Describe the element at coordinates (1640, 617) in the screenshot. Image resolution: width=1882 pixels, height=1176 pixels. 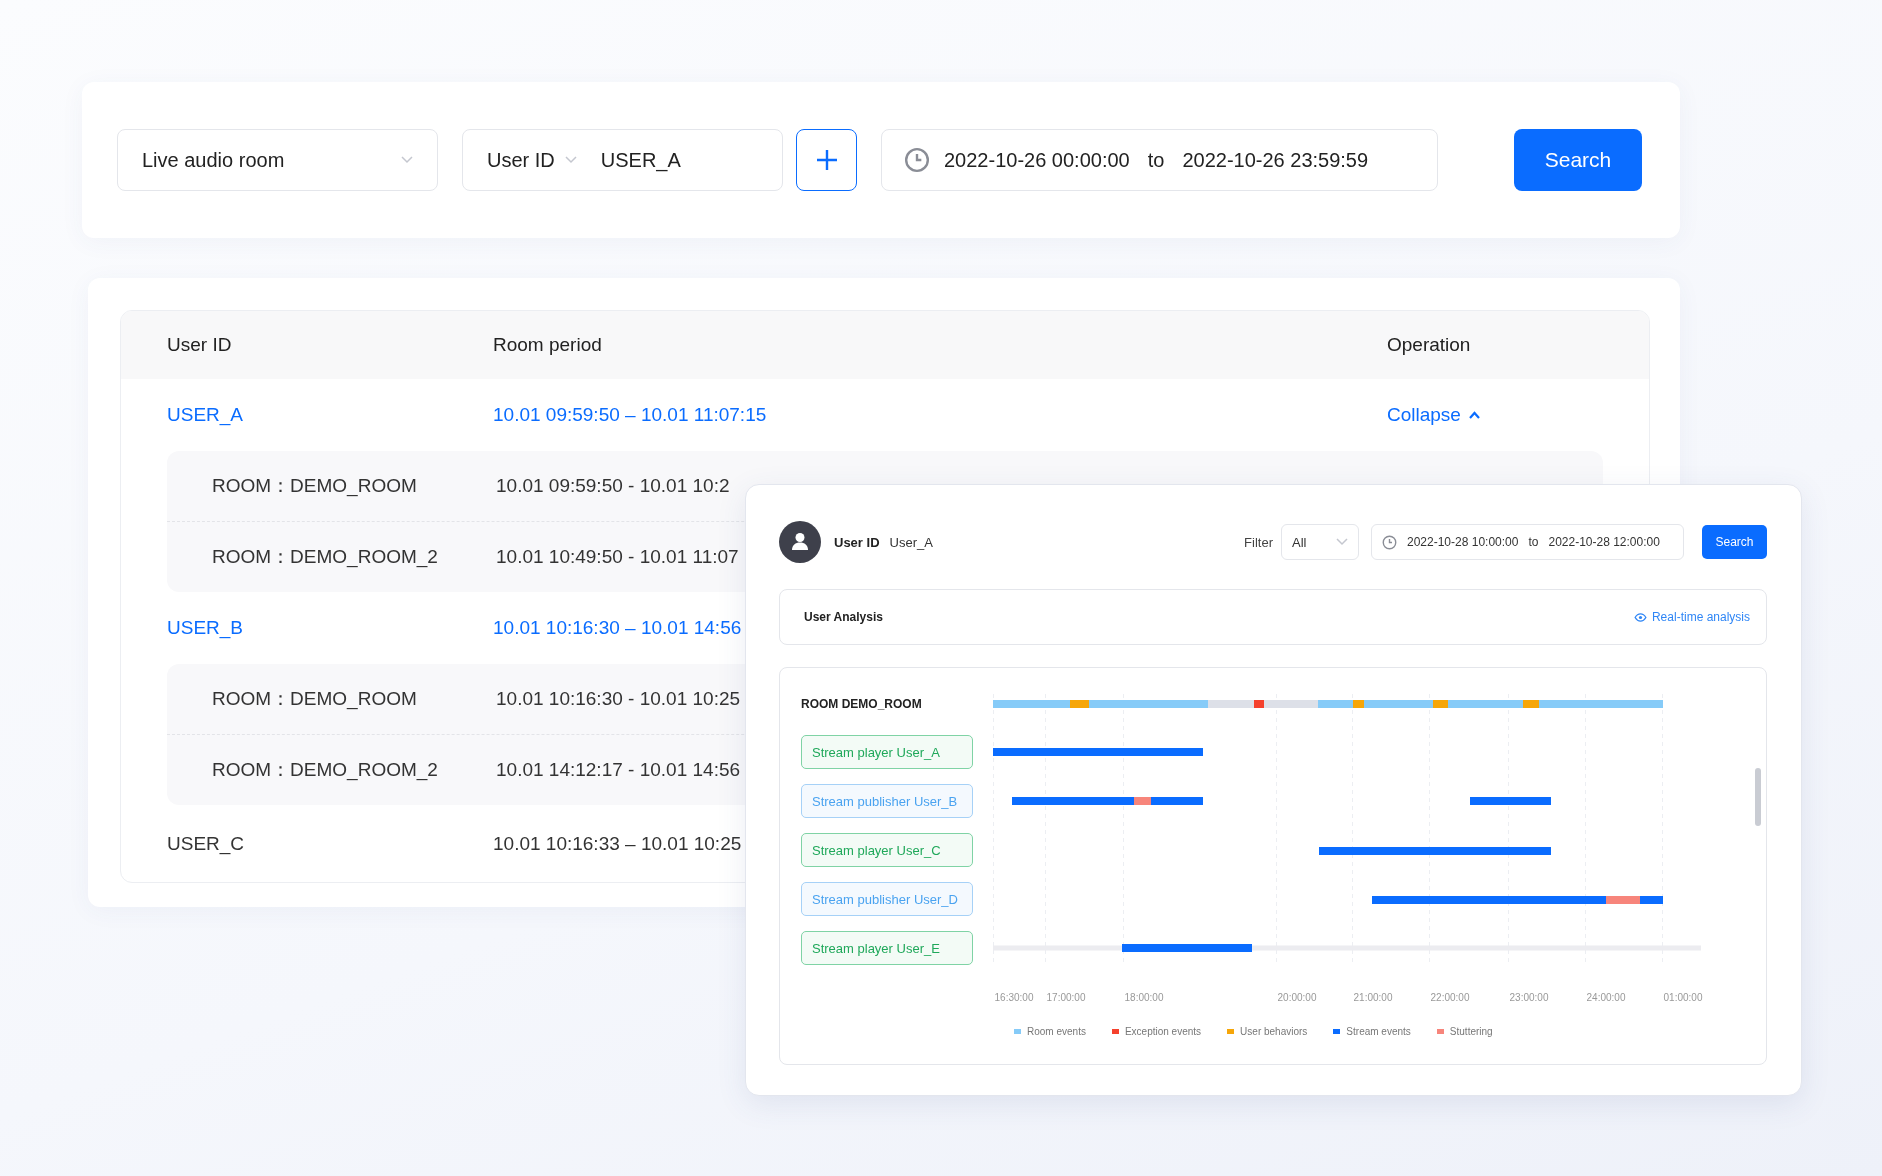
I see `eye-icon` at that location.